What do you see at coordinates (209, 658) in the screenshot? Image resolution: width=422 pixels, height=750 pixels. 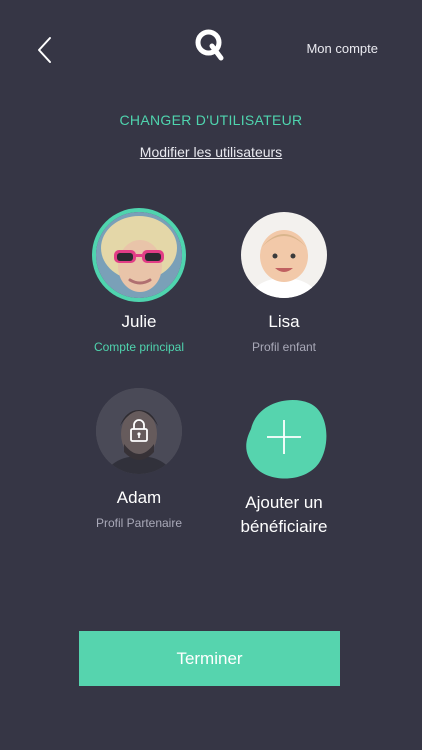 I see `finish-button: Terminer` at bounding box center [209, 658].